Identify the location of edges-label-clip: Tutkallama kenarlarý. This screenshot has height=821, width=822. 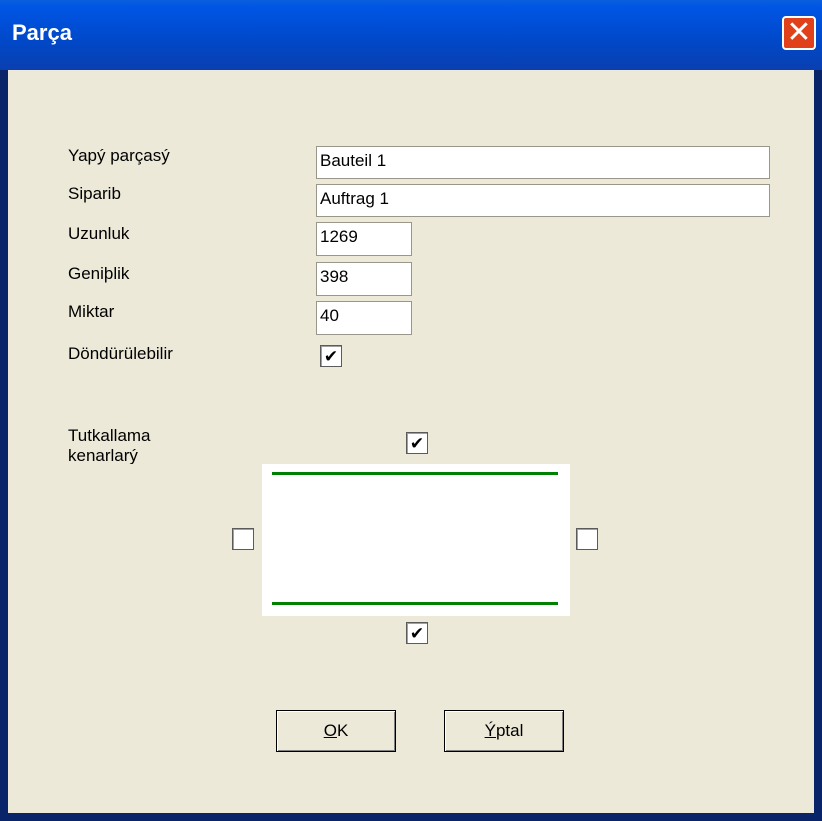
(143, 445).